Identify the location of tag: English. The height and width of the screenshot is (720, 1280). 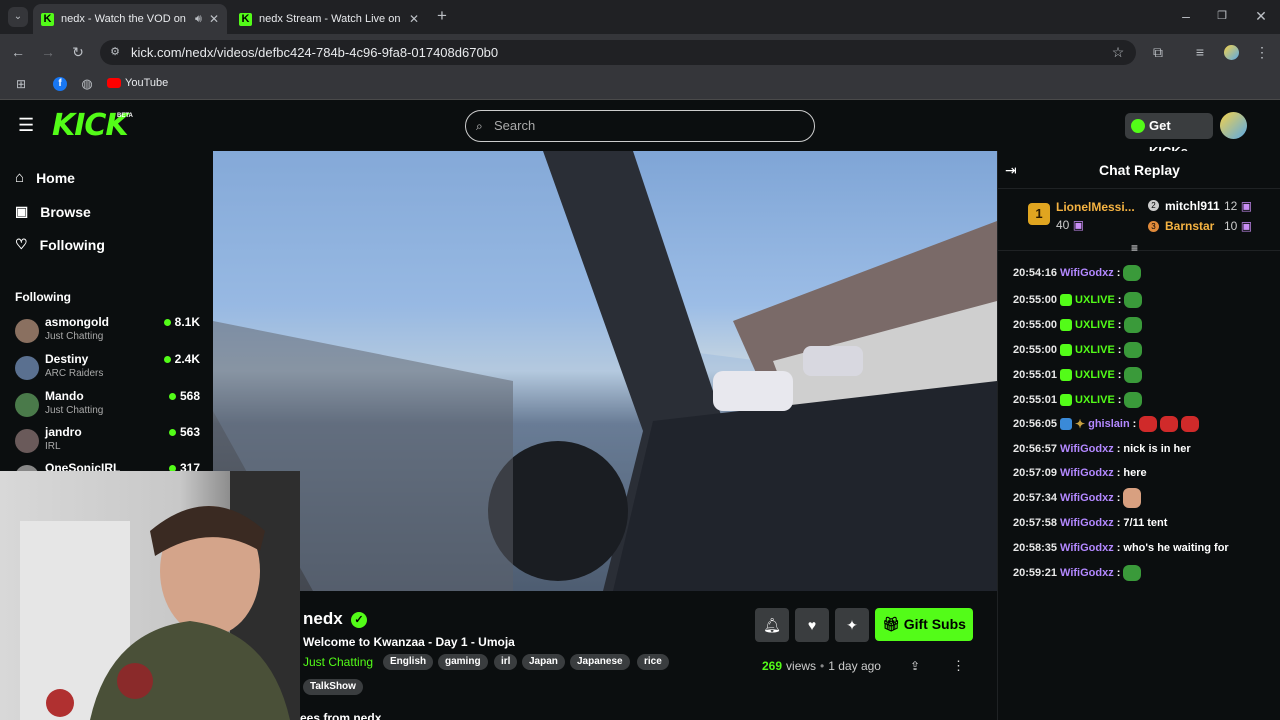
(408, 662).